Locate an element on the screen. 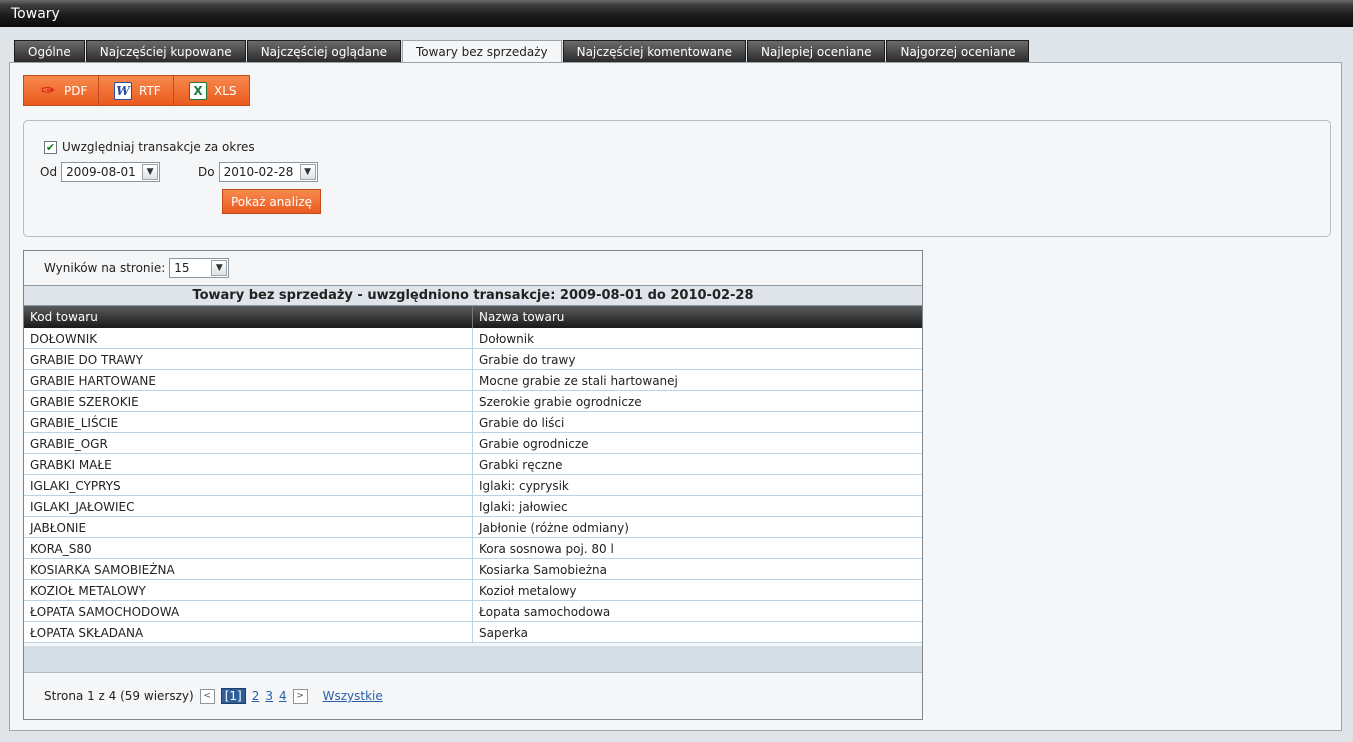 The height and width of the screenshot is (742, 1353). cell-code: GRABIE SZEROKIE is located at coordinates (248, 401).